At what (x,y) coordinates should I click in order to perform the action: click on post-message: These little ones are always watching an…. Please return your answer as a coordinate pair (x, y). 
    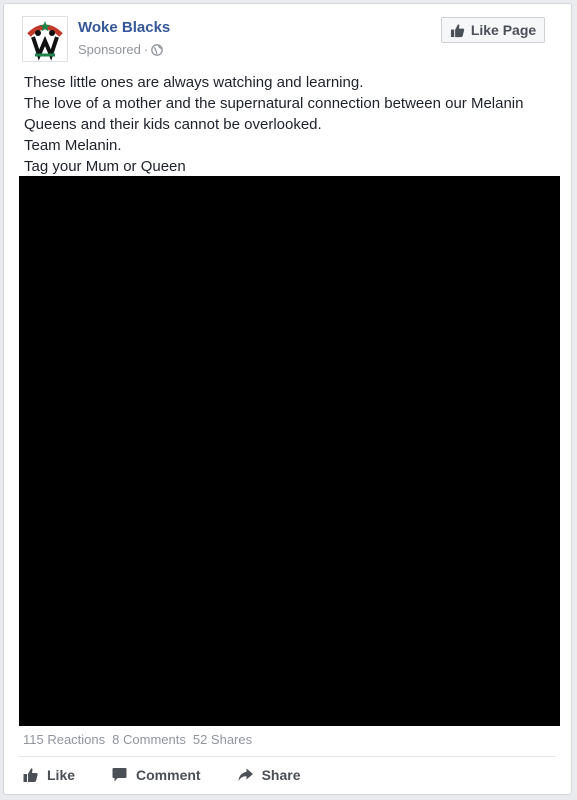
    Looking at the image, I should click on (289, 124).